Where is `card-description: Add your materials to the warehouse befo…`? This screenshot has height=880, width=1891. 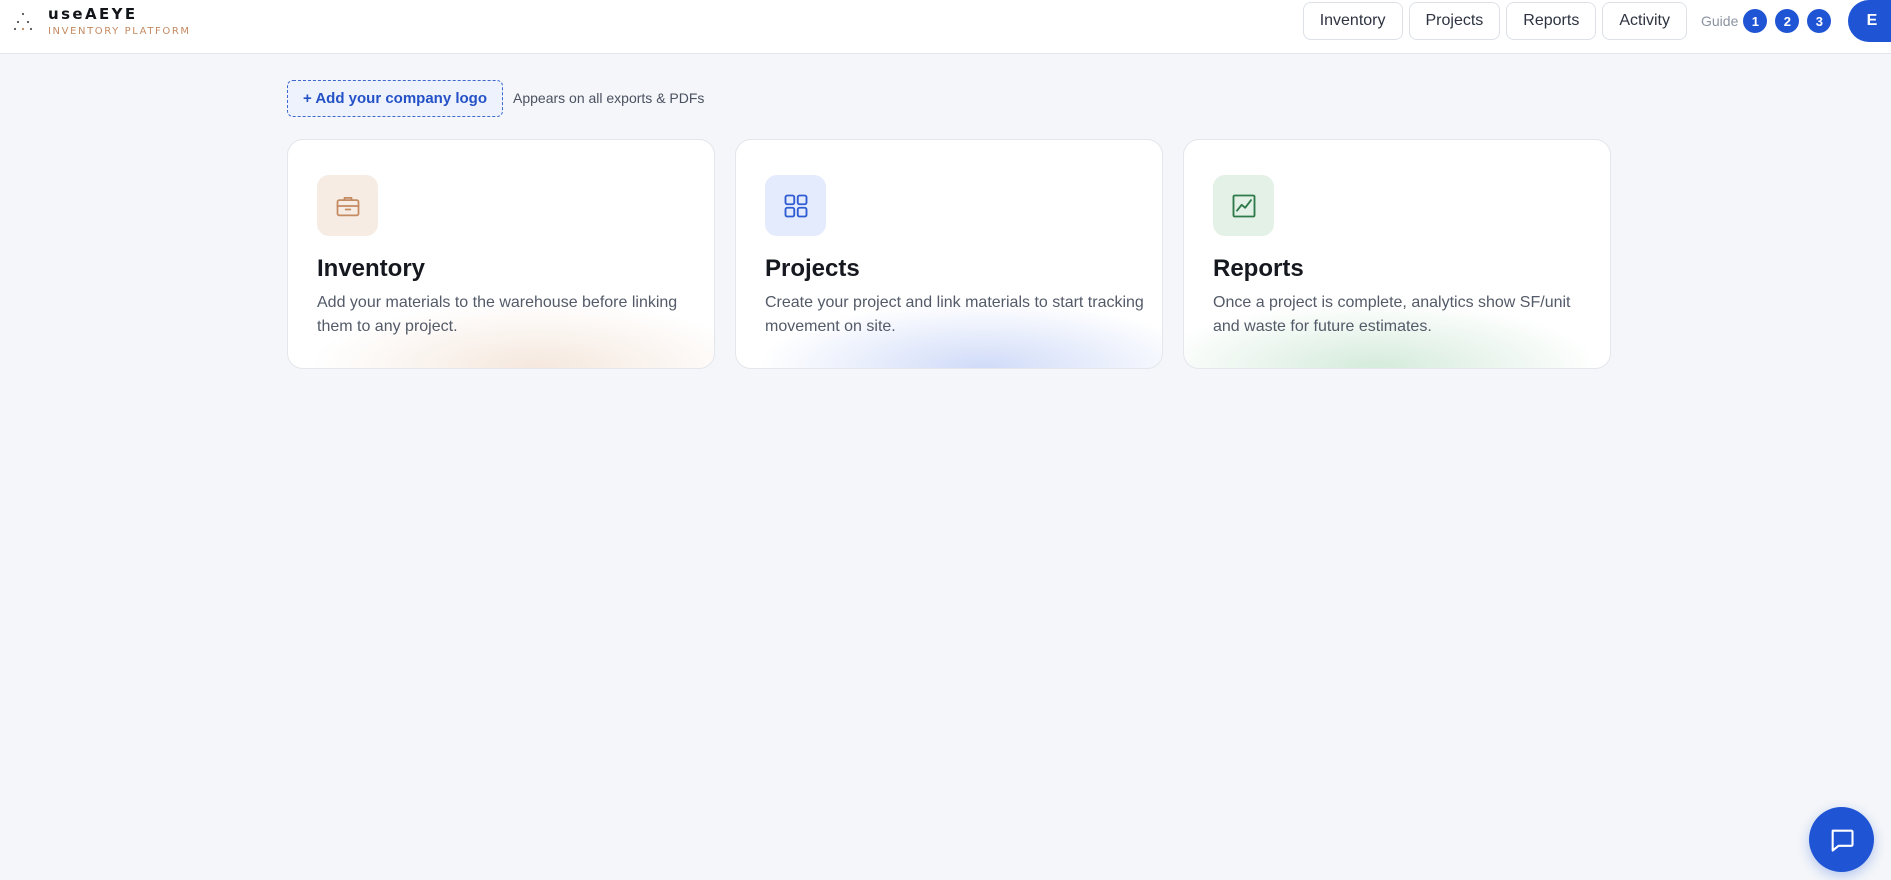
card-description: Add your materials to the warehouse befo… is located at coordinates (497, 314).